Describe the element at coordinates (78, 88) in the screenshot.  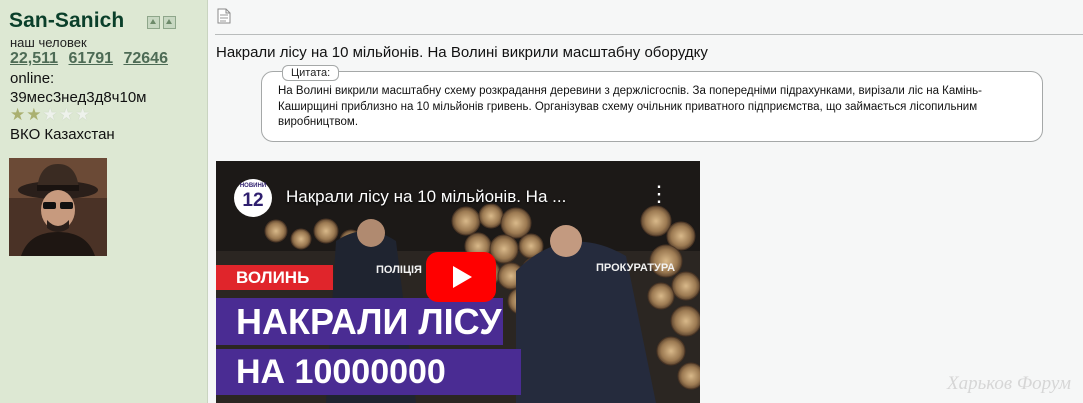
I see `user-online: online: 39мес3нед3д8ч10м` at that location.